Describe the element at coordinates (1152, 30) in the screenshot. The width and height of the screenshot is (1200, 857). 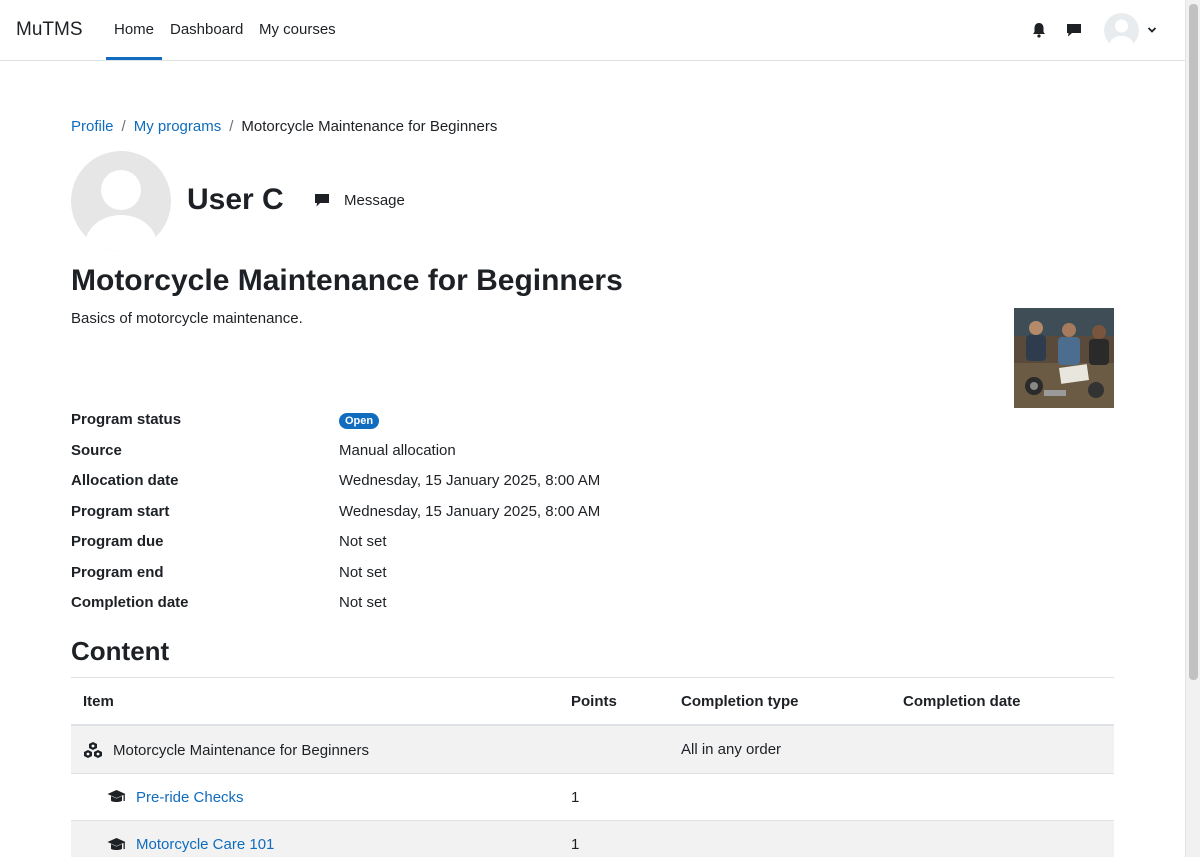
I see `chevron-down-icon` at that location.